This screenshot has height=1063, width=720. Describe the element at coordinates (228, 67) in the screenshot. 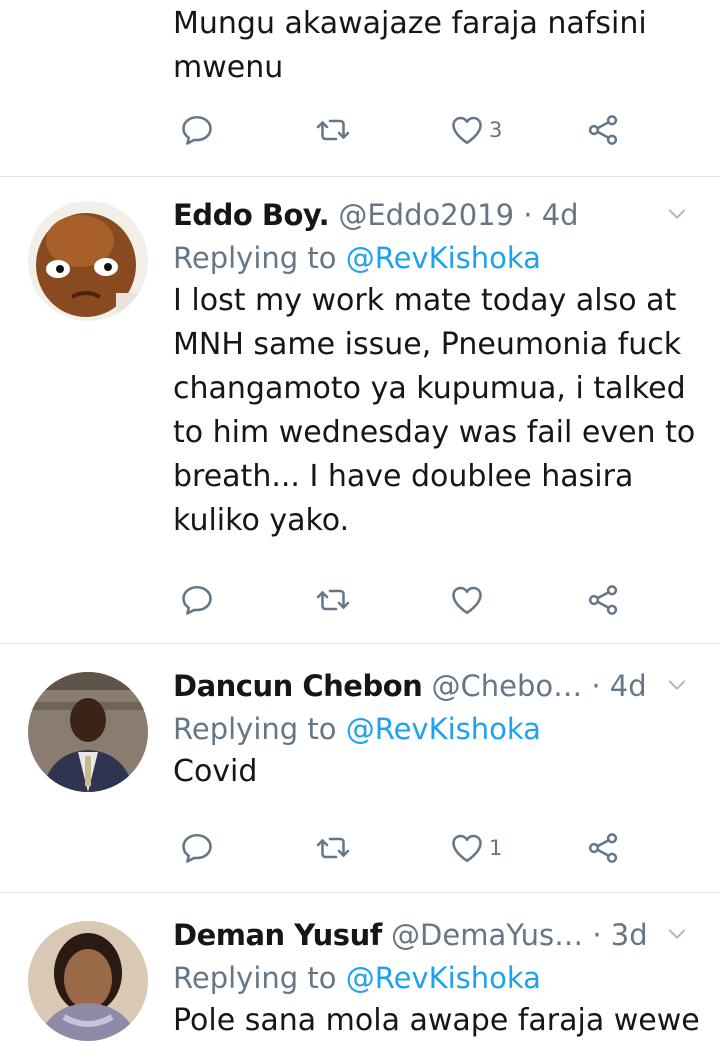

I see `tweet-text-line: mwenu` at that location.